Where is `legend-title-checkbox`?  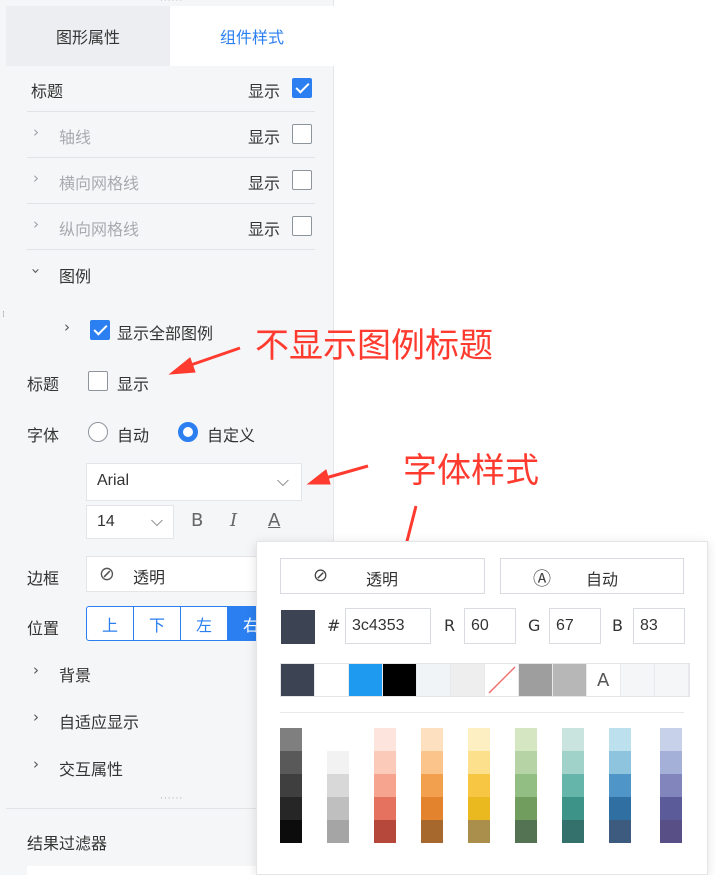
legend-title-checkbox is located at coordinates (98, 381).